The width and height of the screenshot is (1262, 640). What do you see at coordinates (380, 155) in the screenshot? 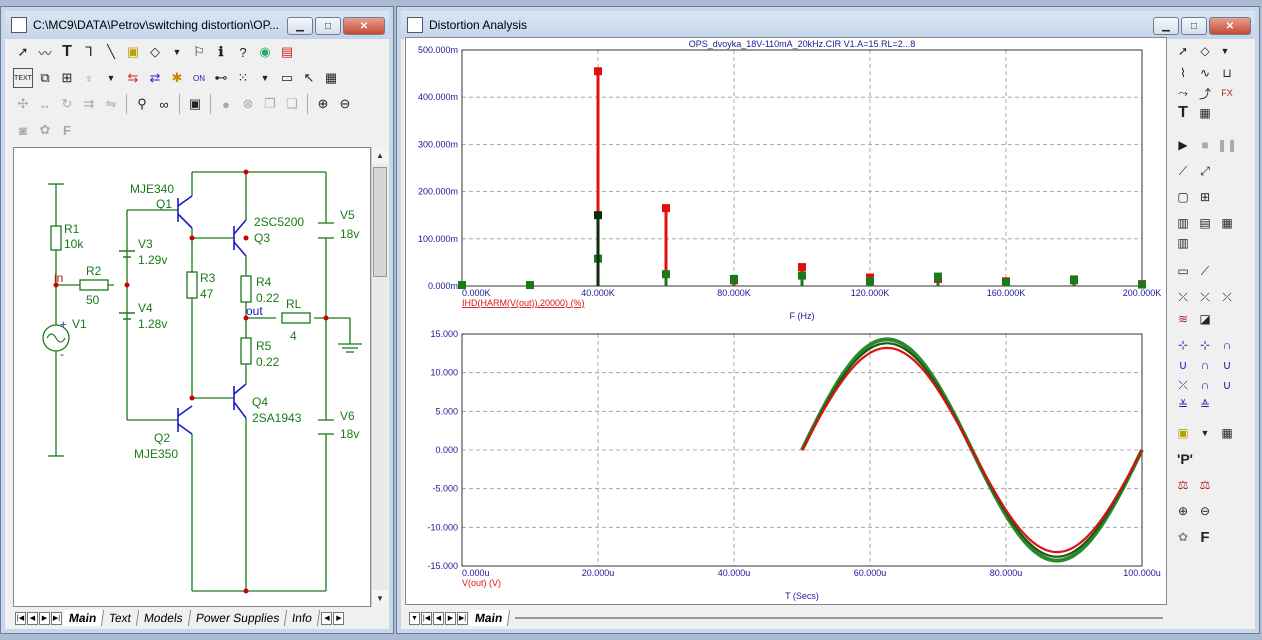
I see `scroll-up-icon: ▲` at bounding box center [380, 155].